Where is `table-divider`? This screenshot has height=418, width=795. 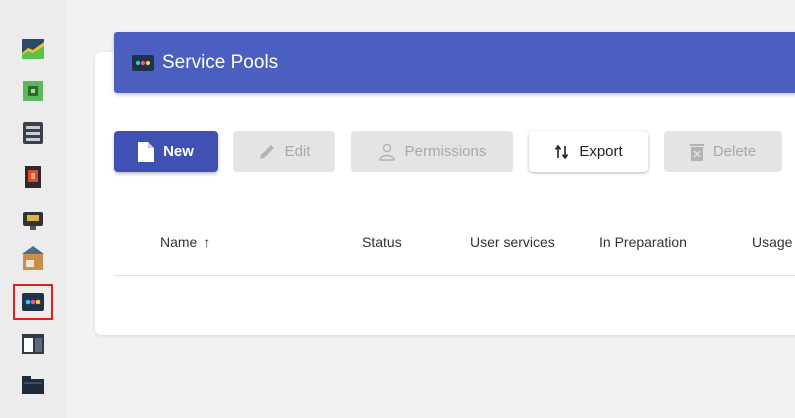 table-divider is located at coordinates (454, 275).